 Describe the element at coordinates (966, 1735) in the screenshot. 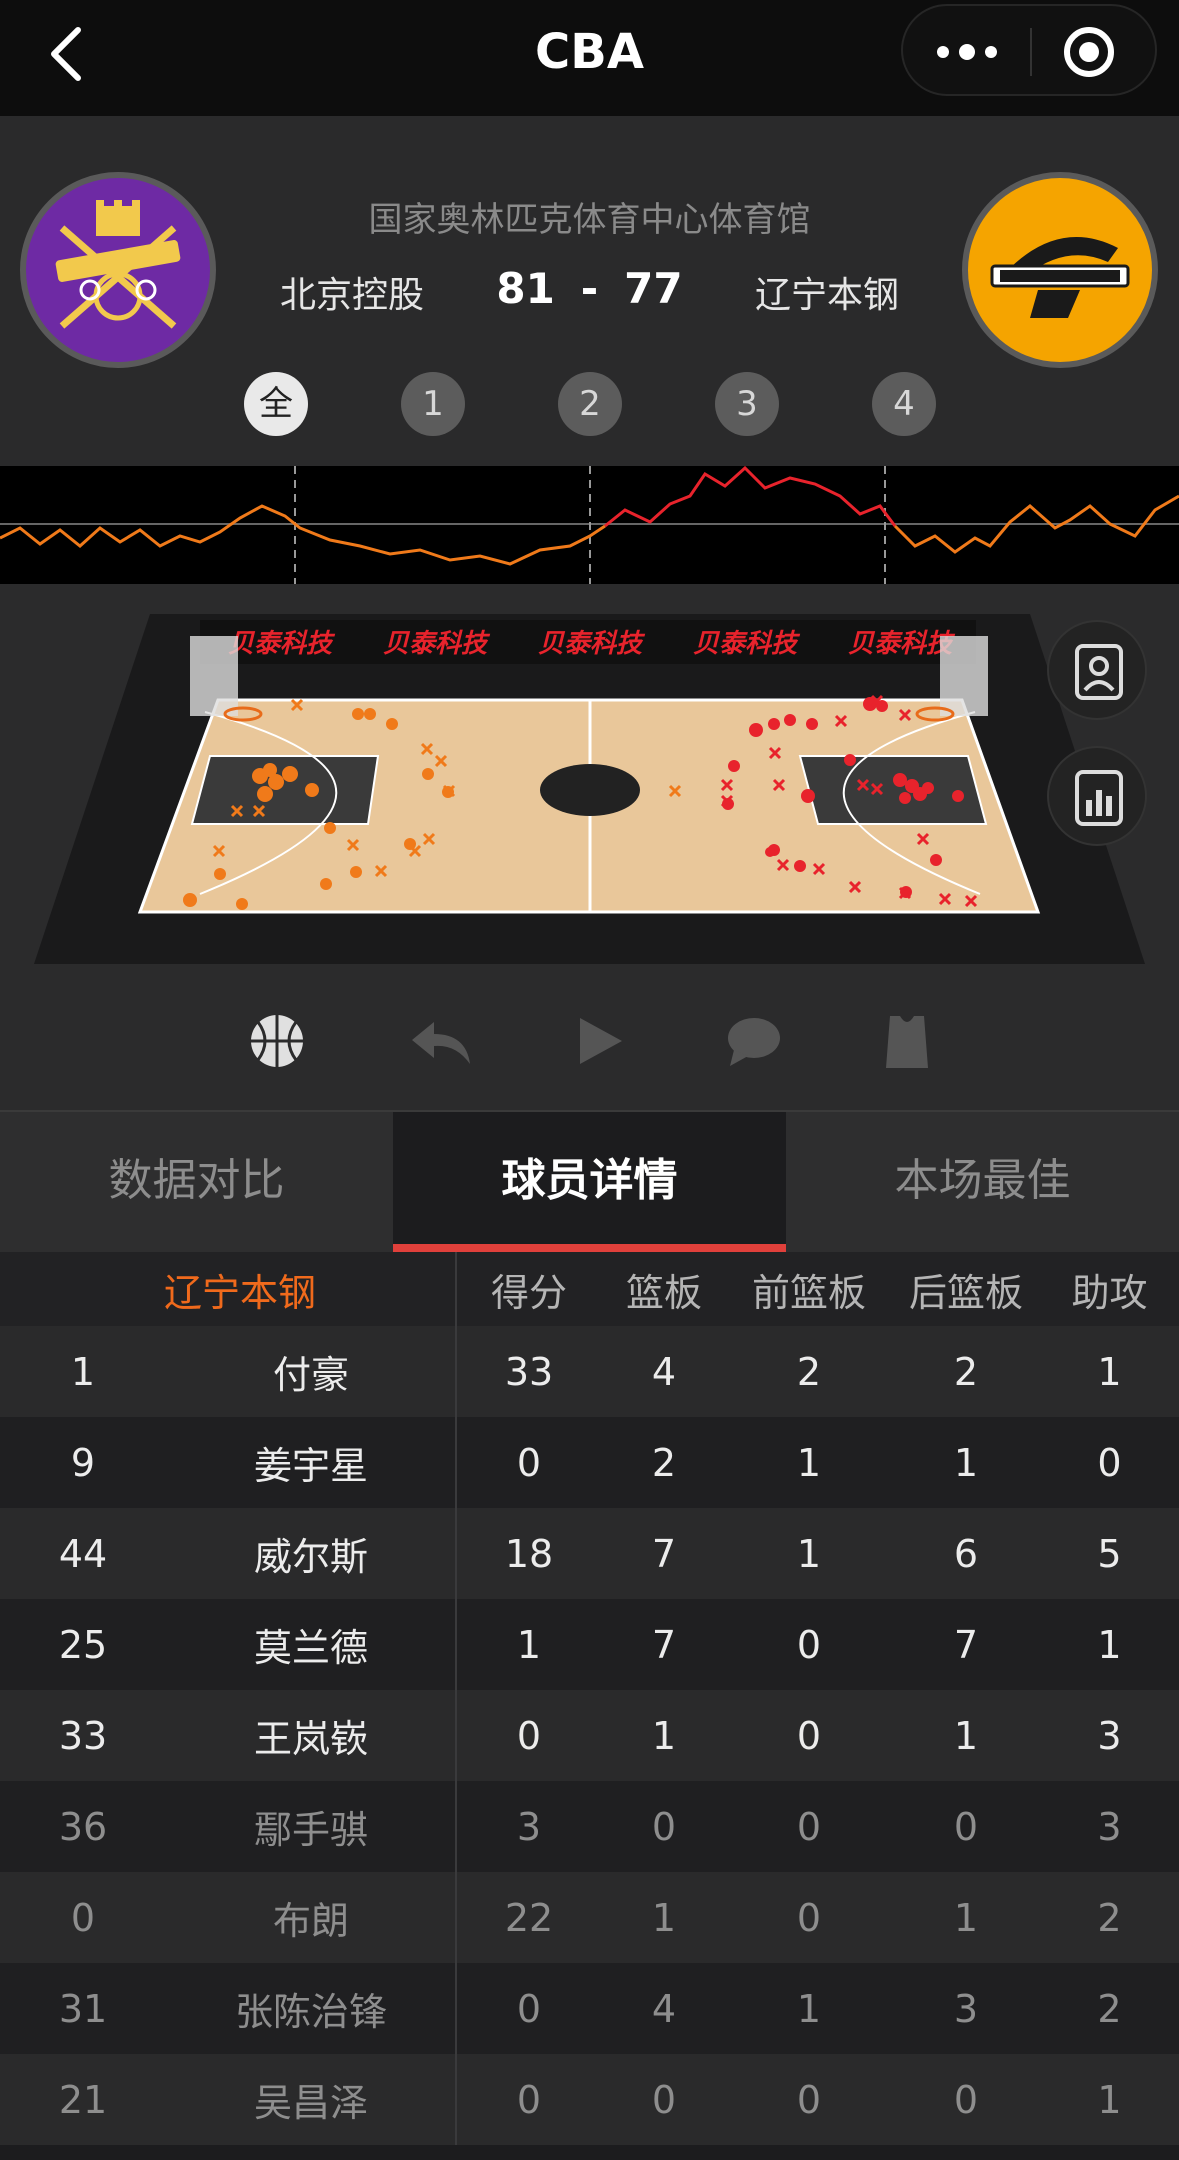

I see `stat-def-rebounds: 1` at that location.